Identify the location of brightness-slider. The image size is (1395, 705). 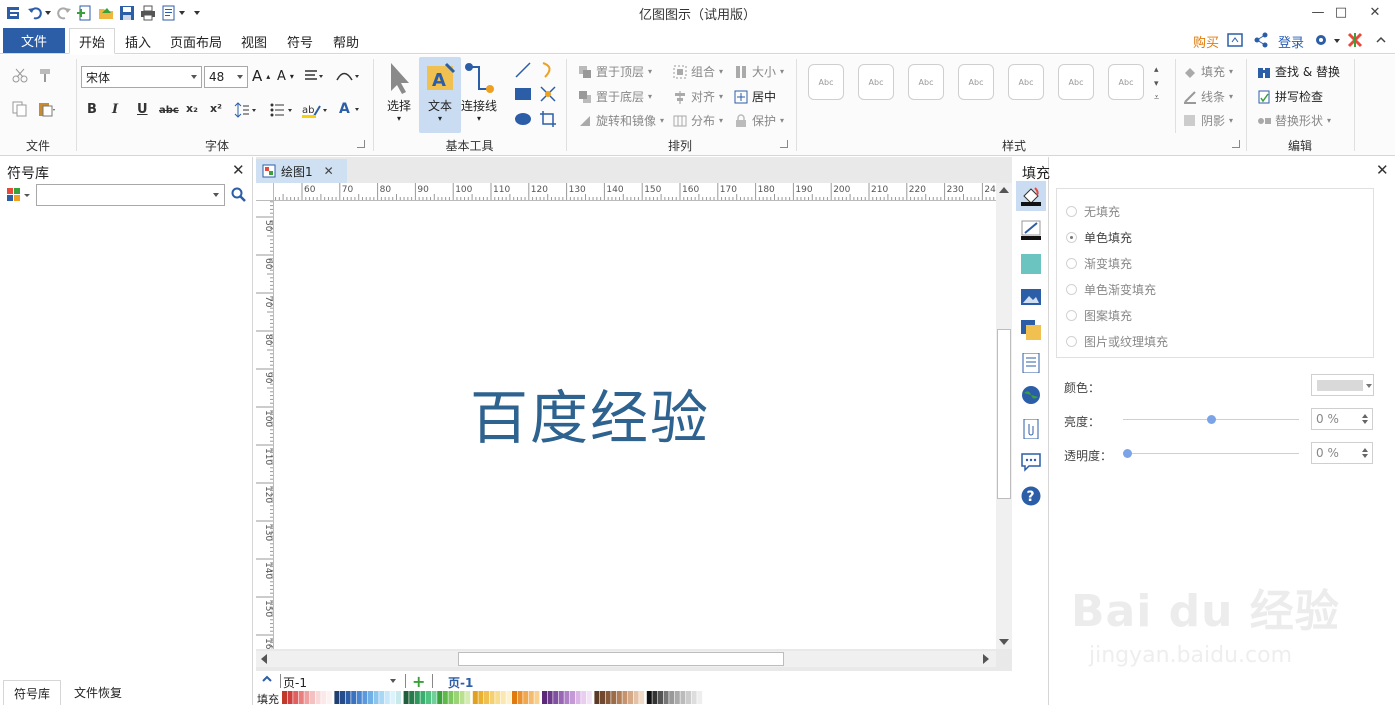
(1211, 419).